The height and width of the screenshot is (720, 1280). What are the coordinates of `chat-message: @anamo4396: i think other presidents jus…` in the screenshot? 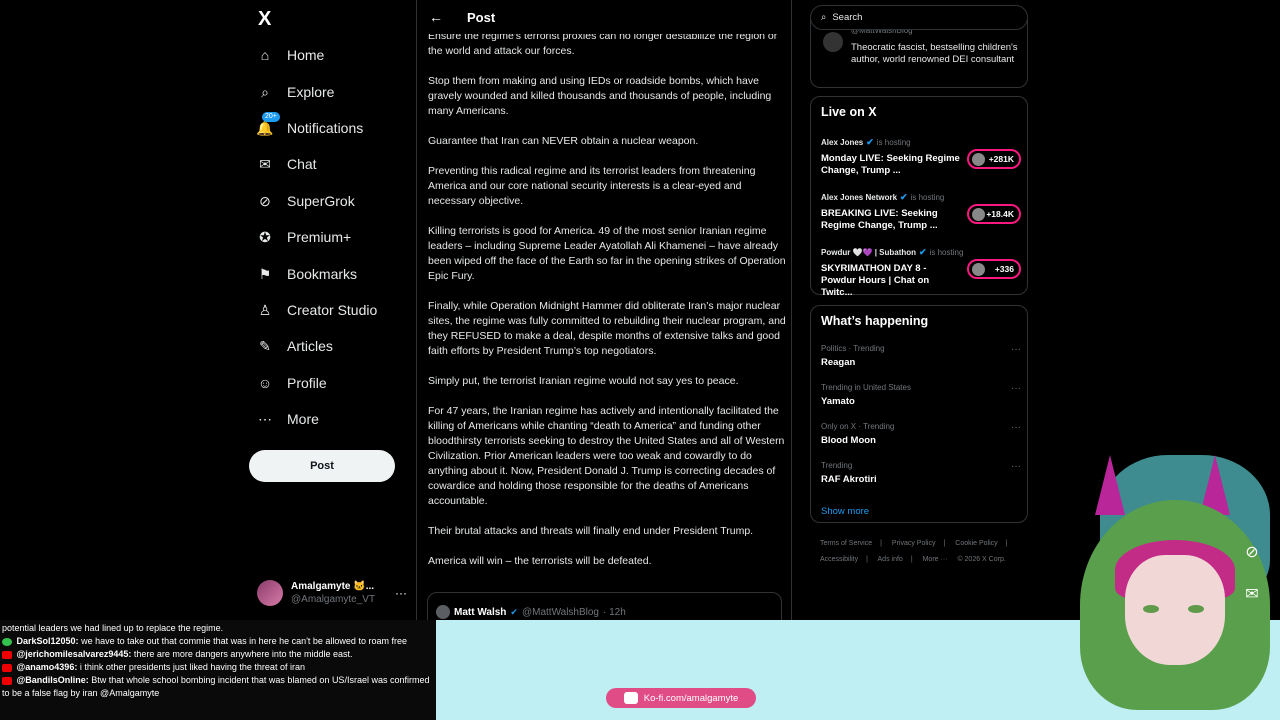 It's located at (219, 667).